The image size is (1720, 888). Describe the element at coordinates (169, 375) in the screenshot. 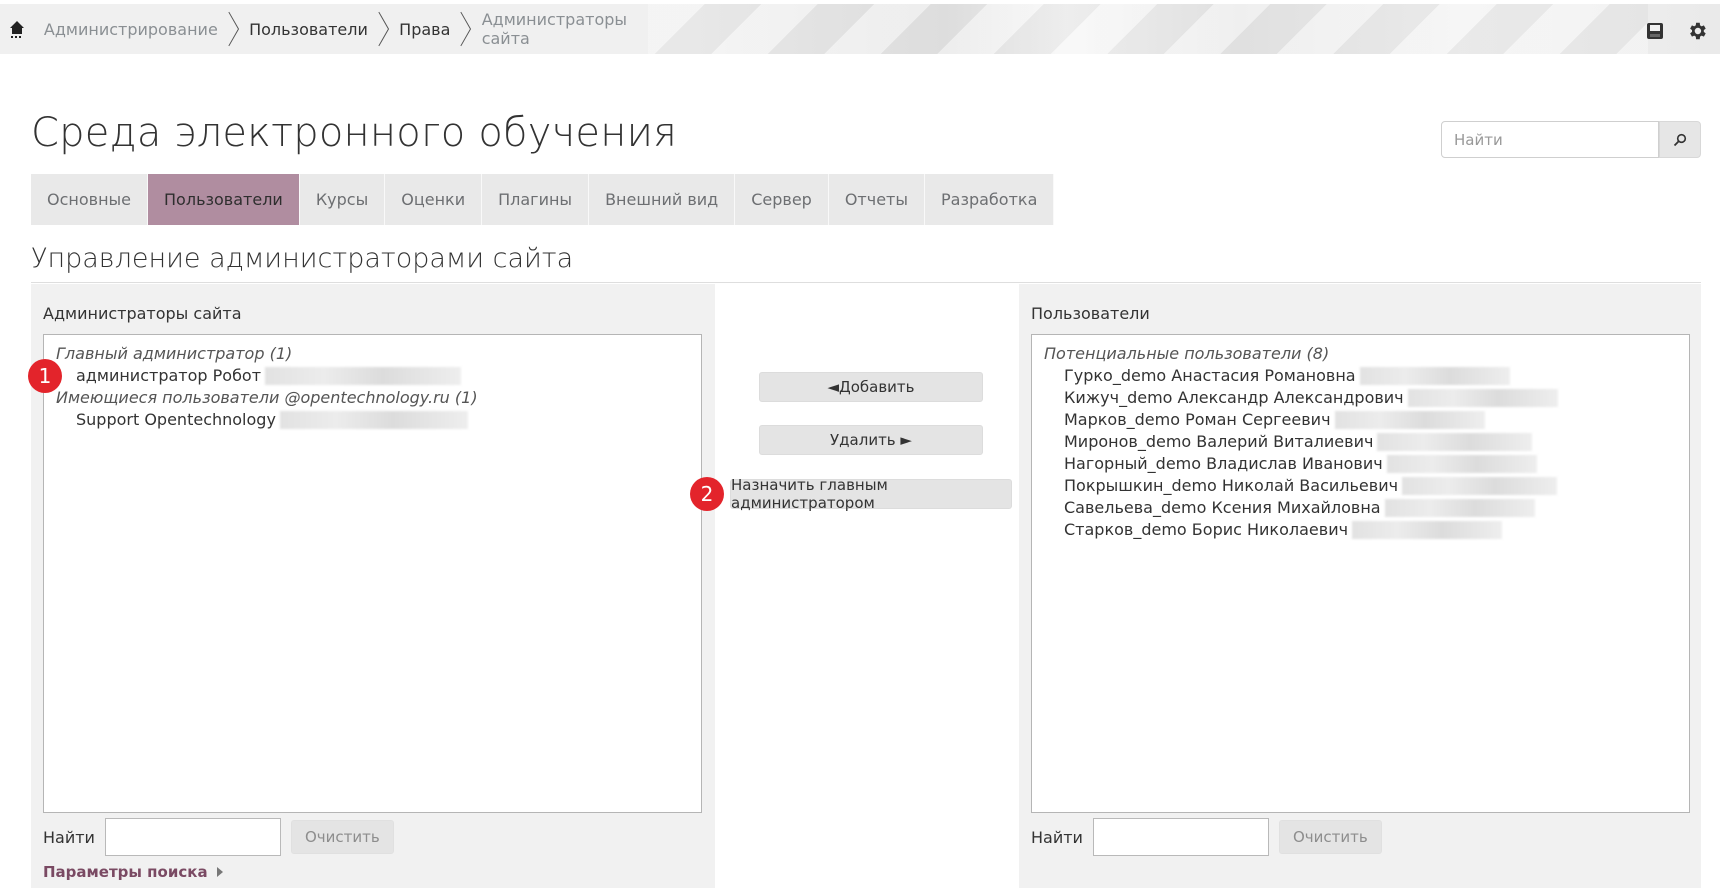

I see `user-name: администратор Робот` at that location.